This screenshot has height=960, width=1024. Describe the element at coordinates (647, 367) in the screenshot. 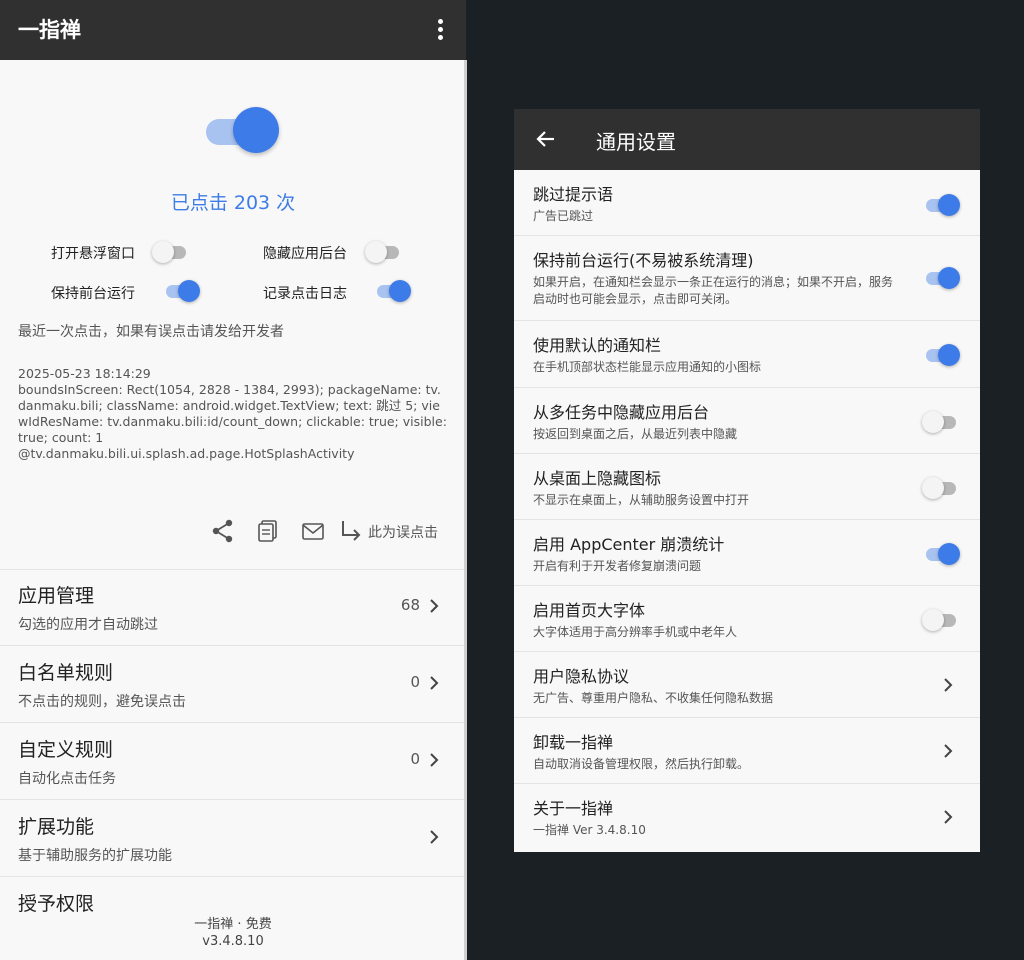

I see `setting-subtitle: 在手机顶部状态栏能显示应用通知的小图标` at that location.